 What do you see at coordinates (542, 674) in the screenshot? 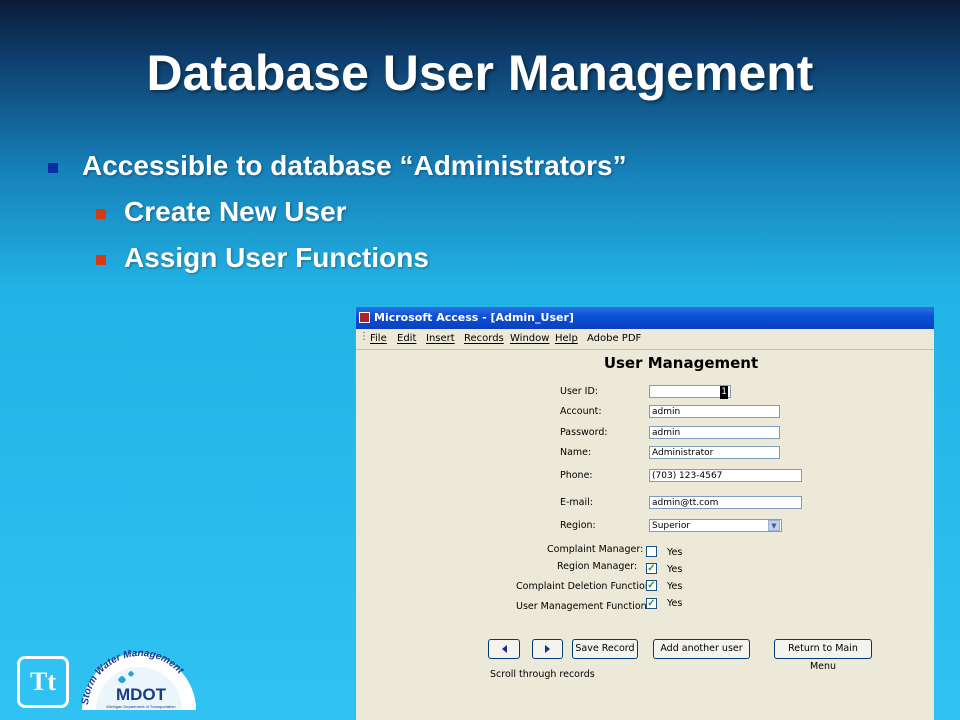
I see `scroll-hint: Scroll through records` at bounding box center [542, 674].